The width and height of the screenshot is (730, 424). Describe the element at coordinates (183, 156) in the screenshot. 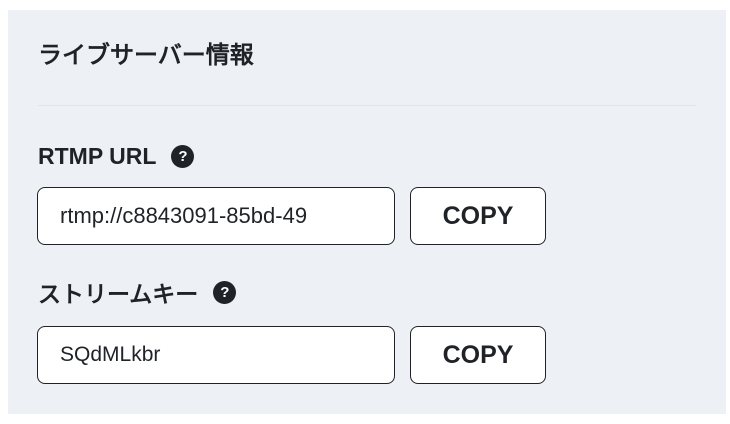

I see `rtmp-help-icon: ?` at that location.